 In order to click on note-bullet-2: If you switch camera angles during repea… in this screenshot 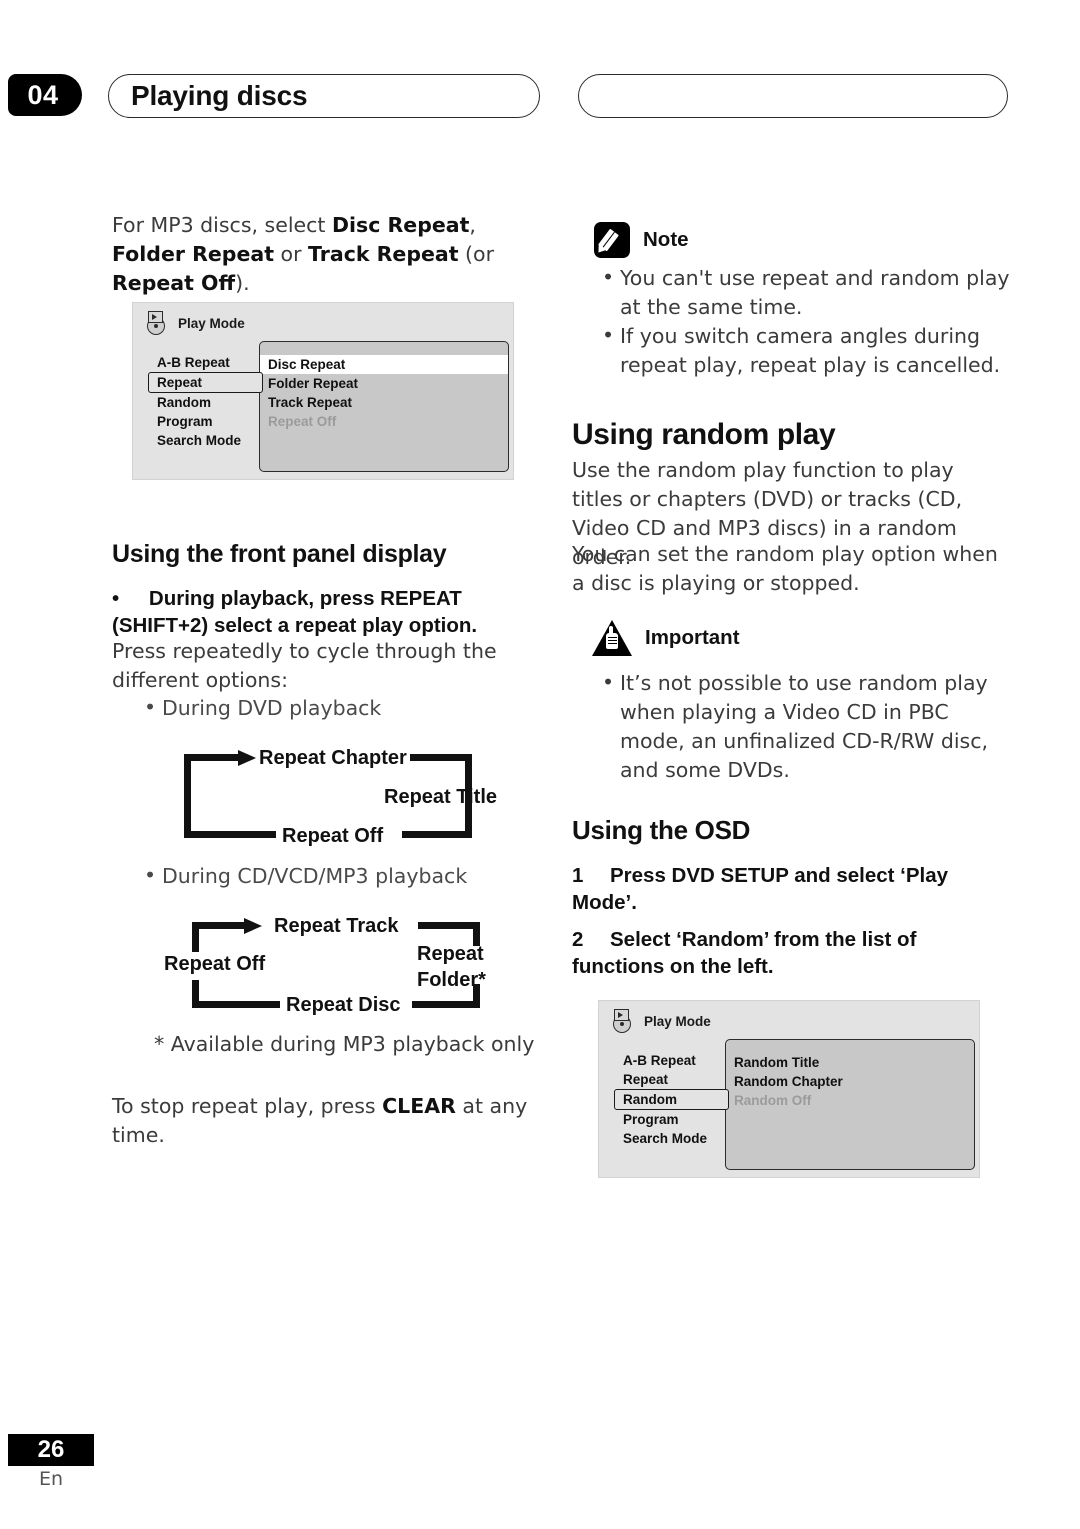, I will do `click(807, 350)`.